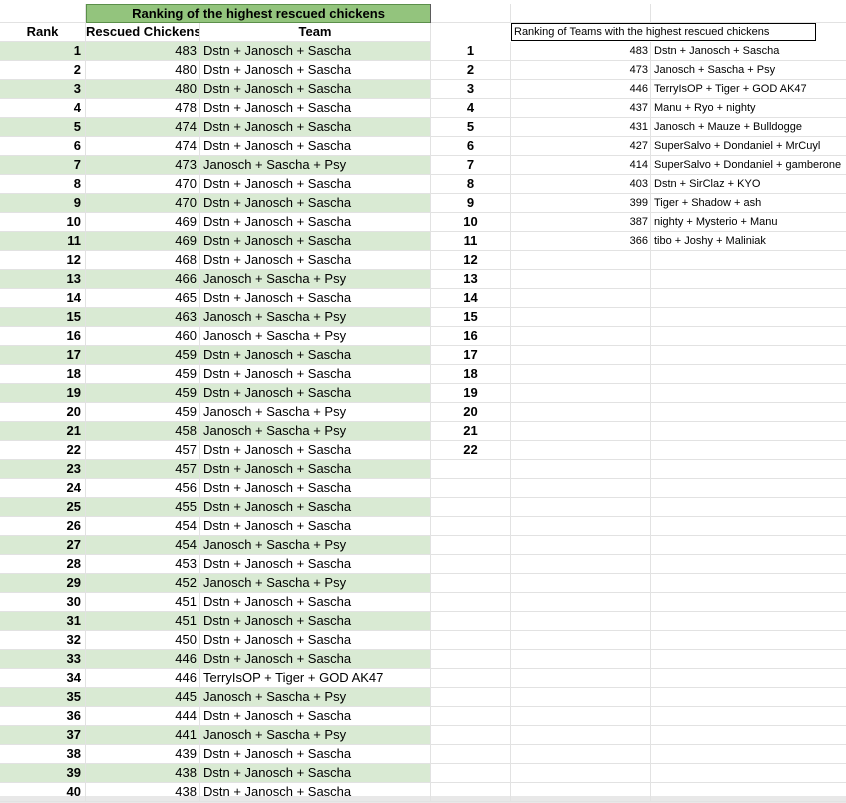  I want to click on team-rank-cell: 13, so click(471, 279).